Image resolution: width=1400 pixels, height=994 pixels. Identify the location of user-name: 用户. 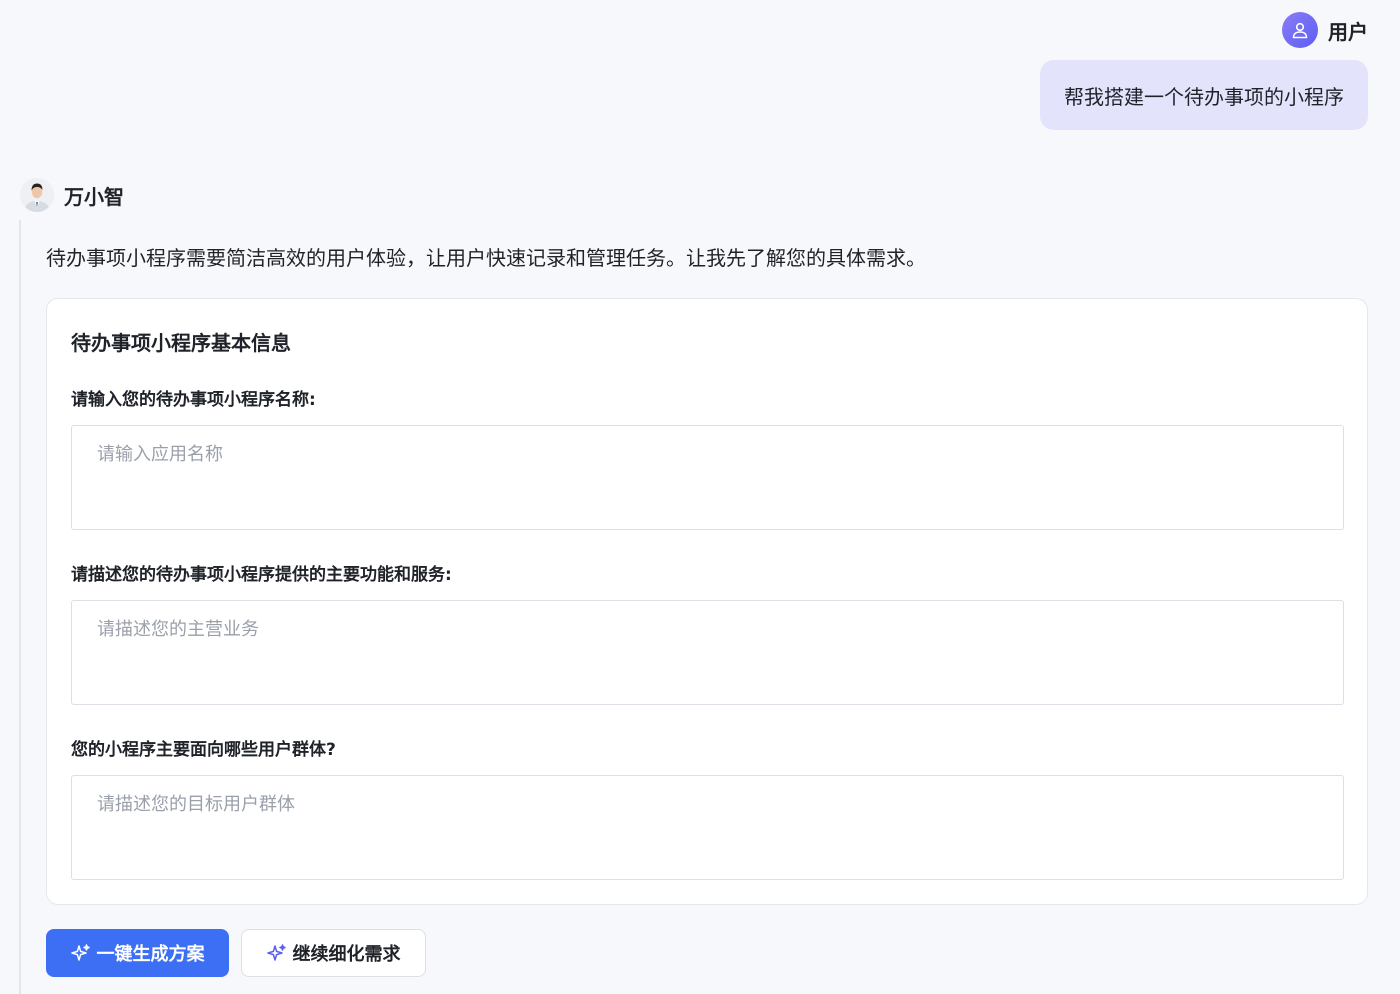
(1348, 31).